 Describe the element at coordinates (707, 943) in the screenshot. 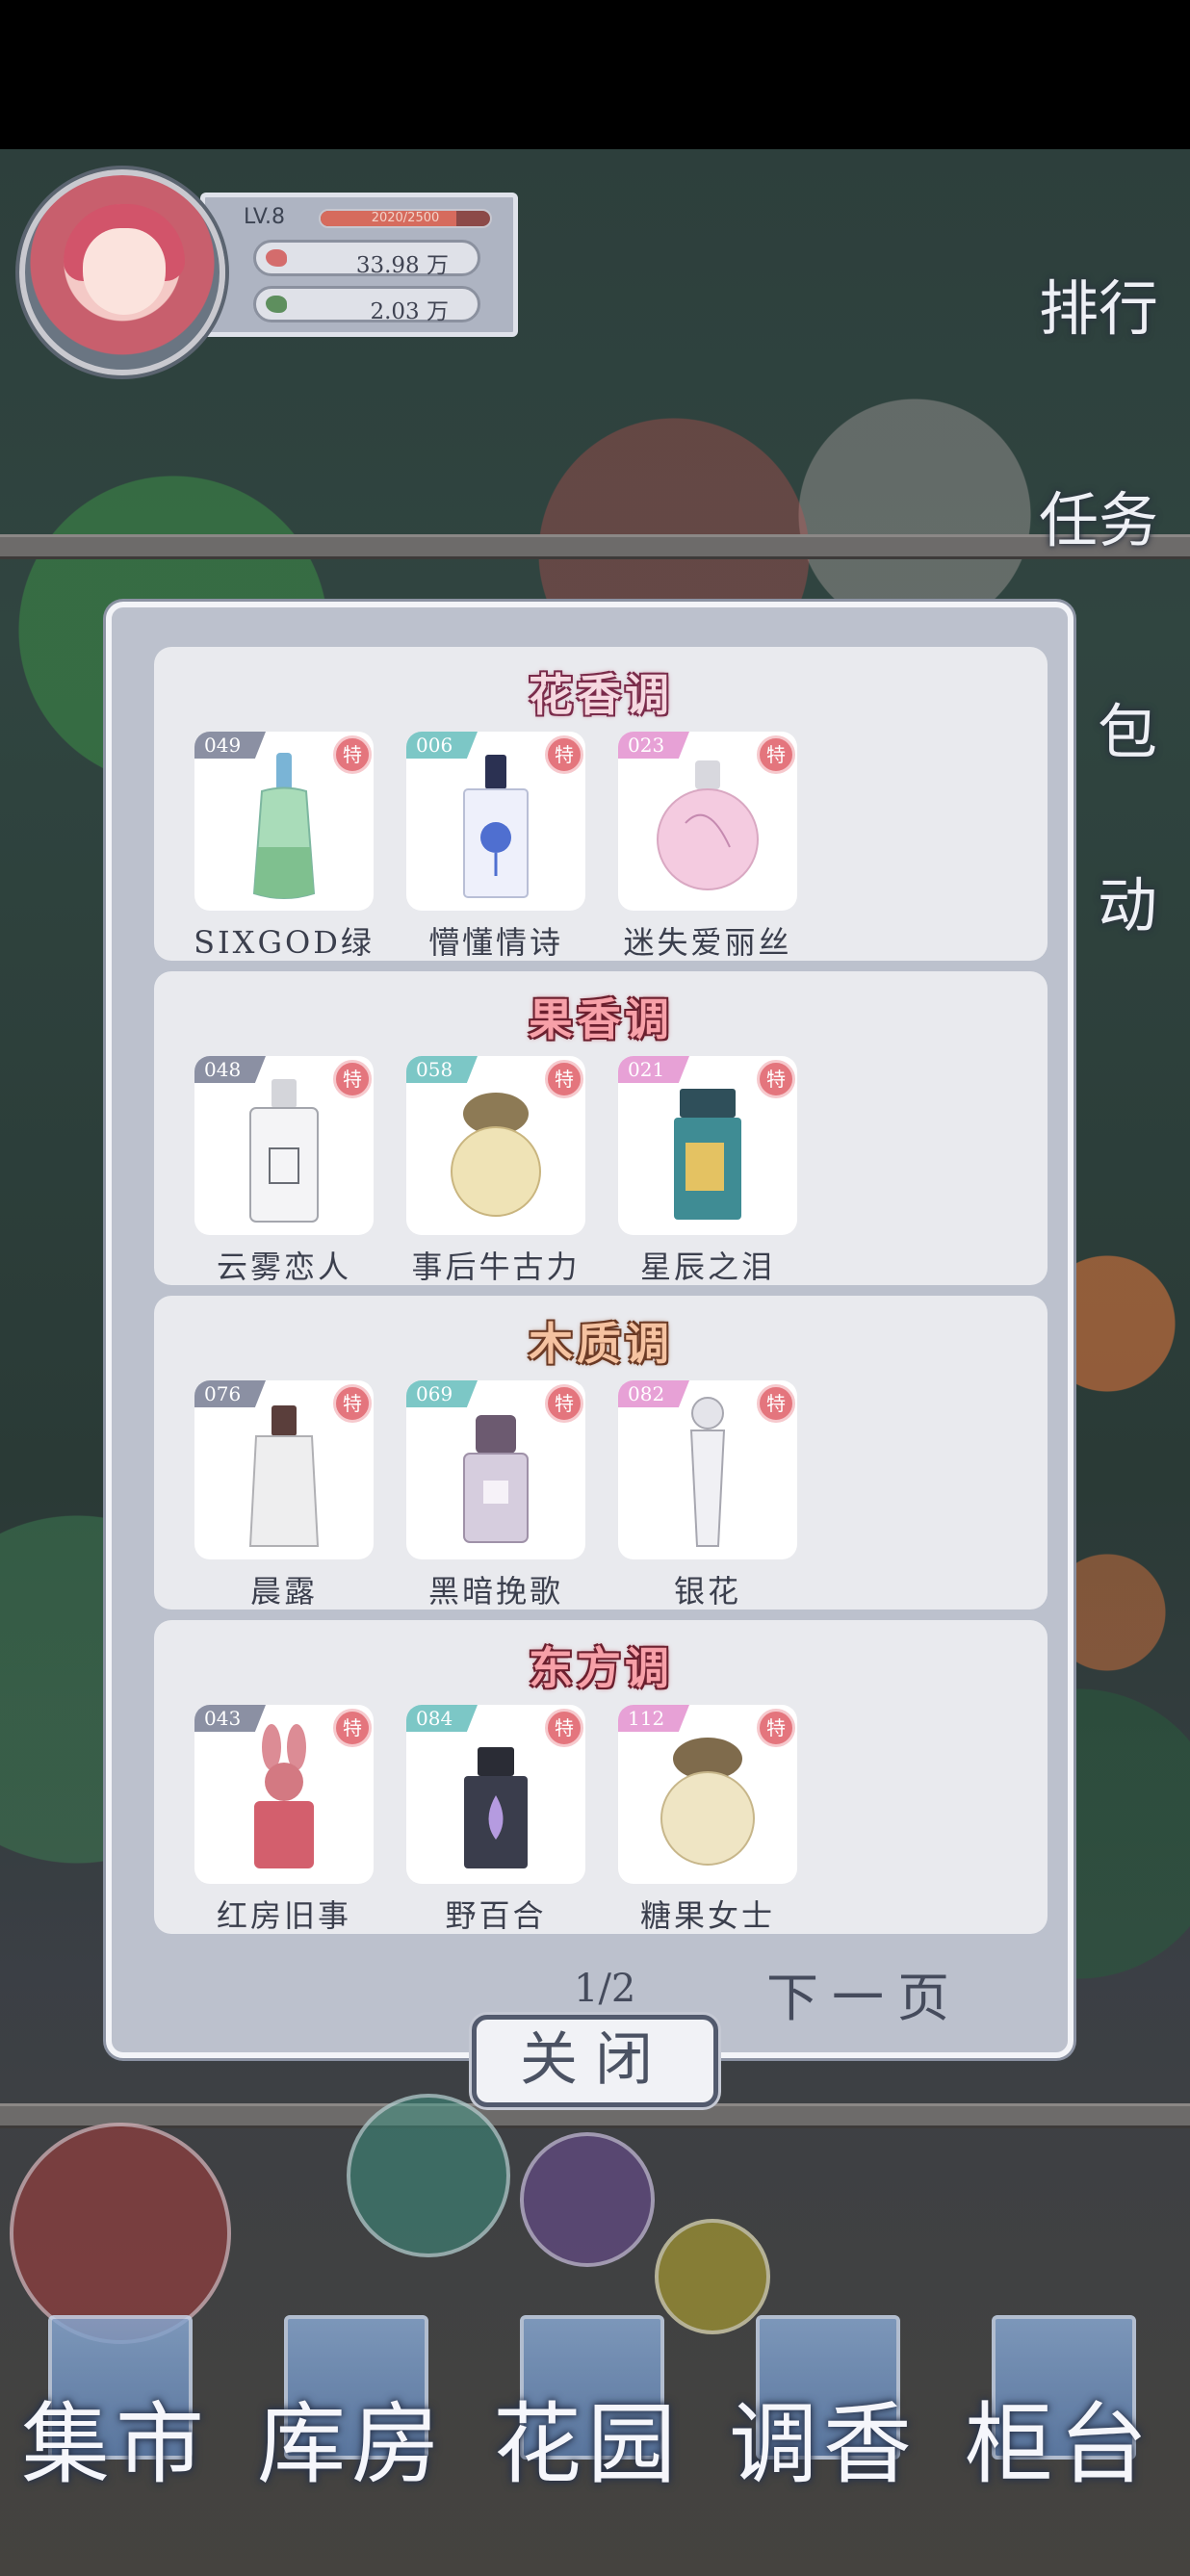

I see `perfume-name: 迷失爱丽丝` at that location.